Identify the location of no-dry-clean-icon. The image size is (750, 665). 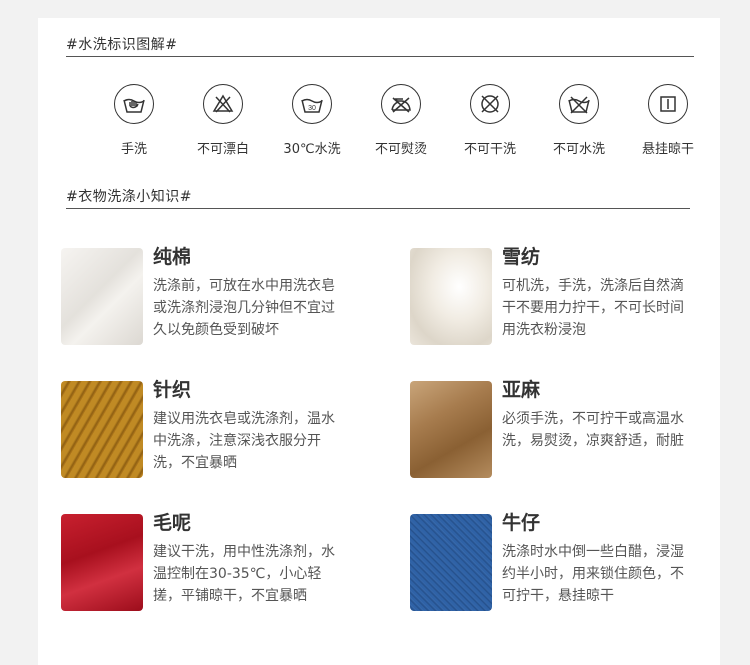
(490, 104).